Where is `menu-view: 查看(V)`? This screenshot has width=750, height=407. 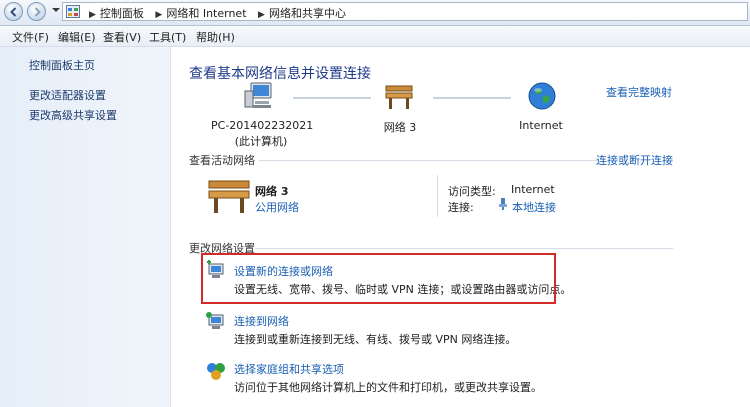 menu-view: 查看(V) is located at coordinates (122, 37).